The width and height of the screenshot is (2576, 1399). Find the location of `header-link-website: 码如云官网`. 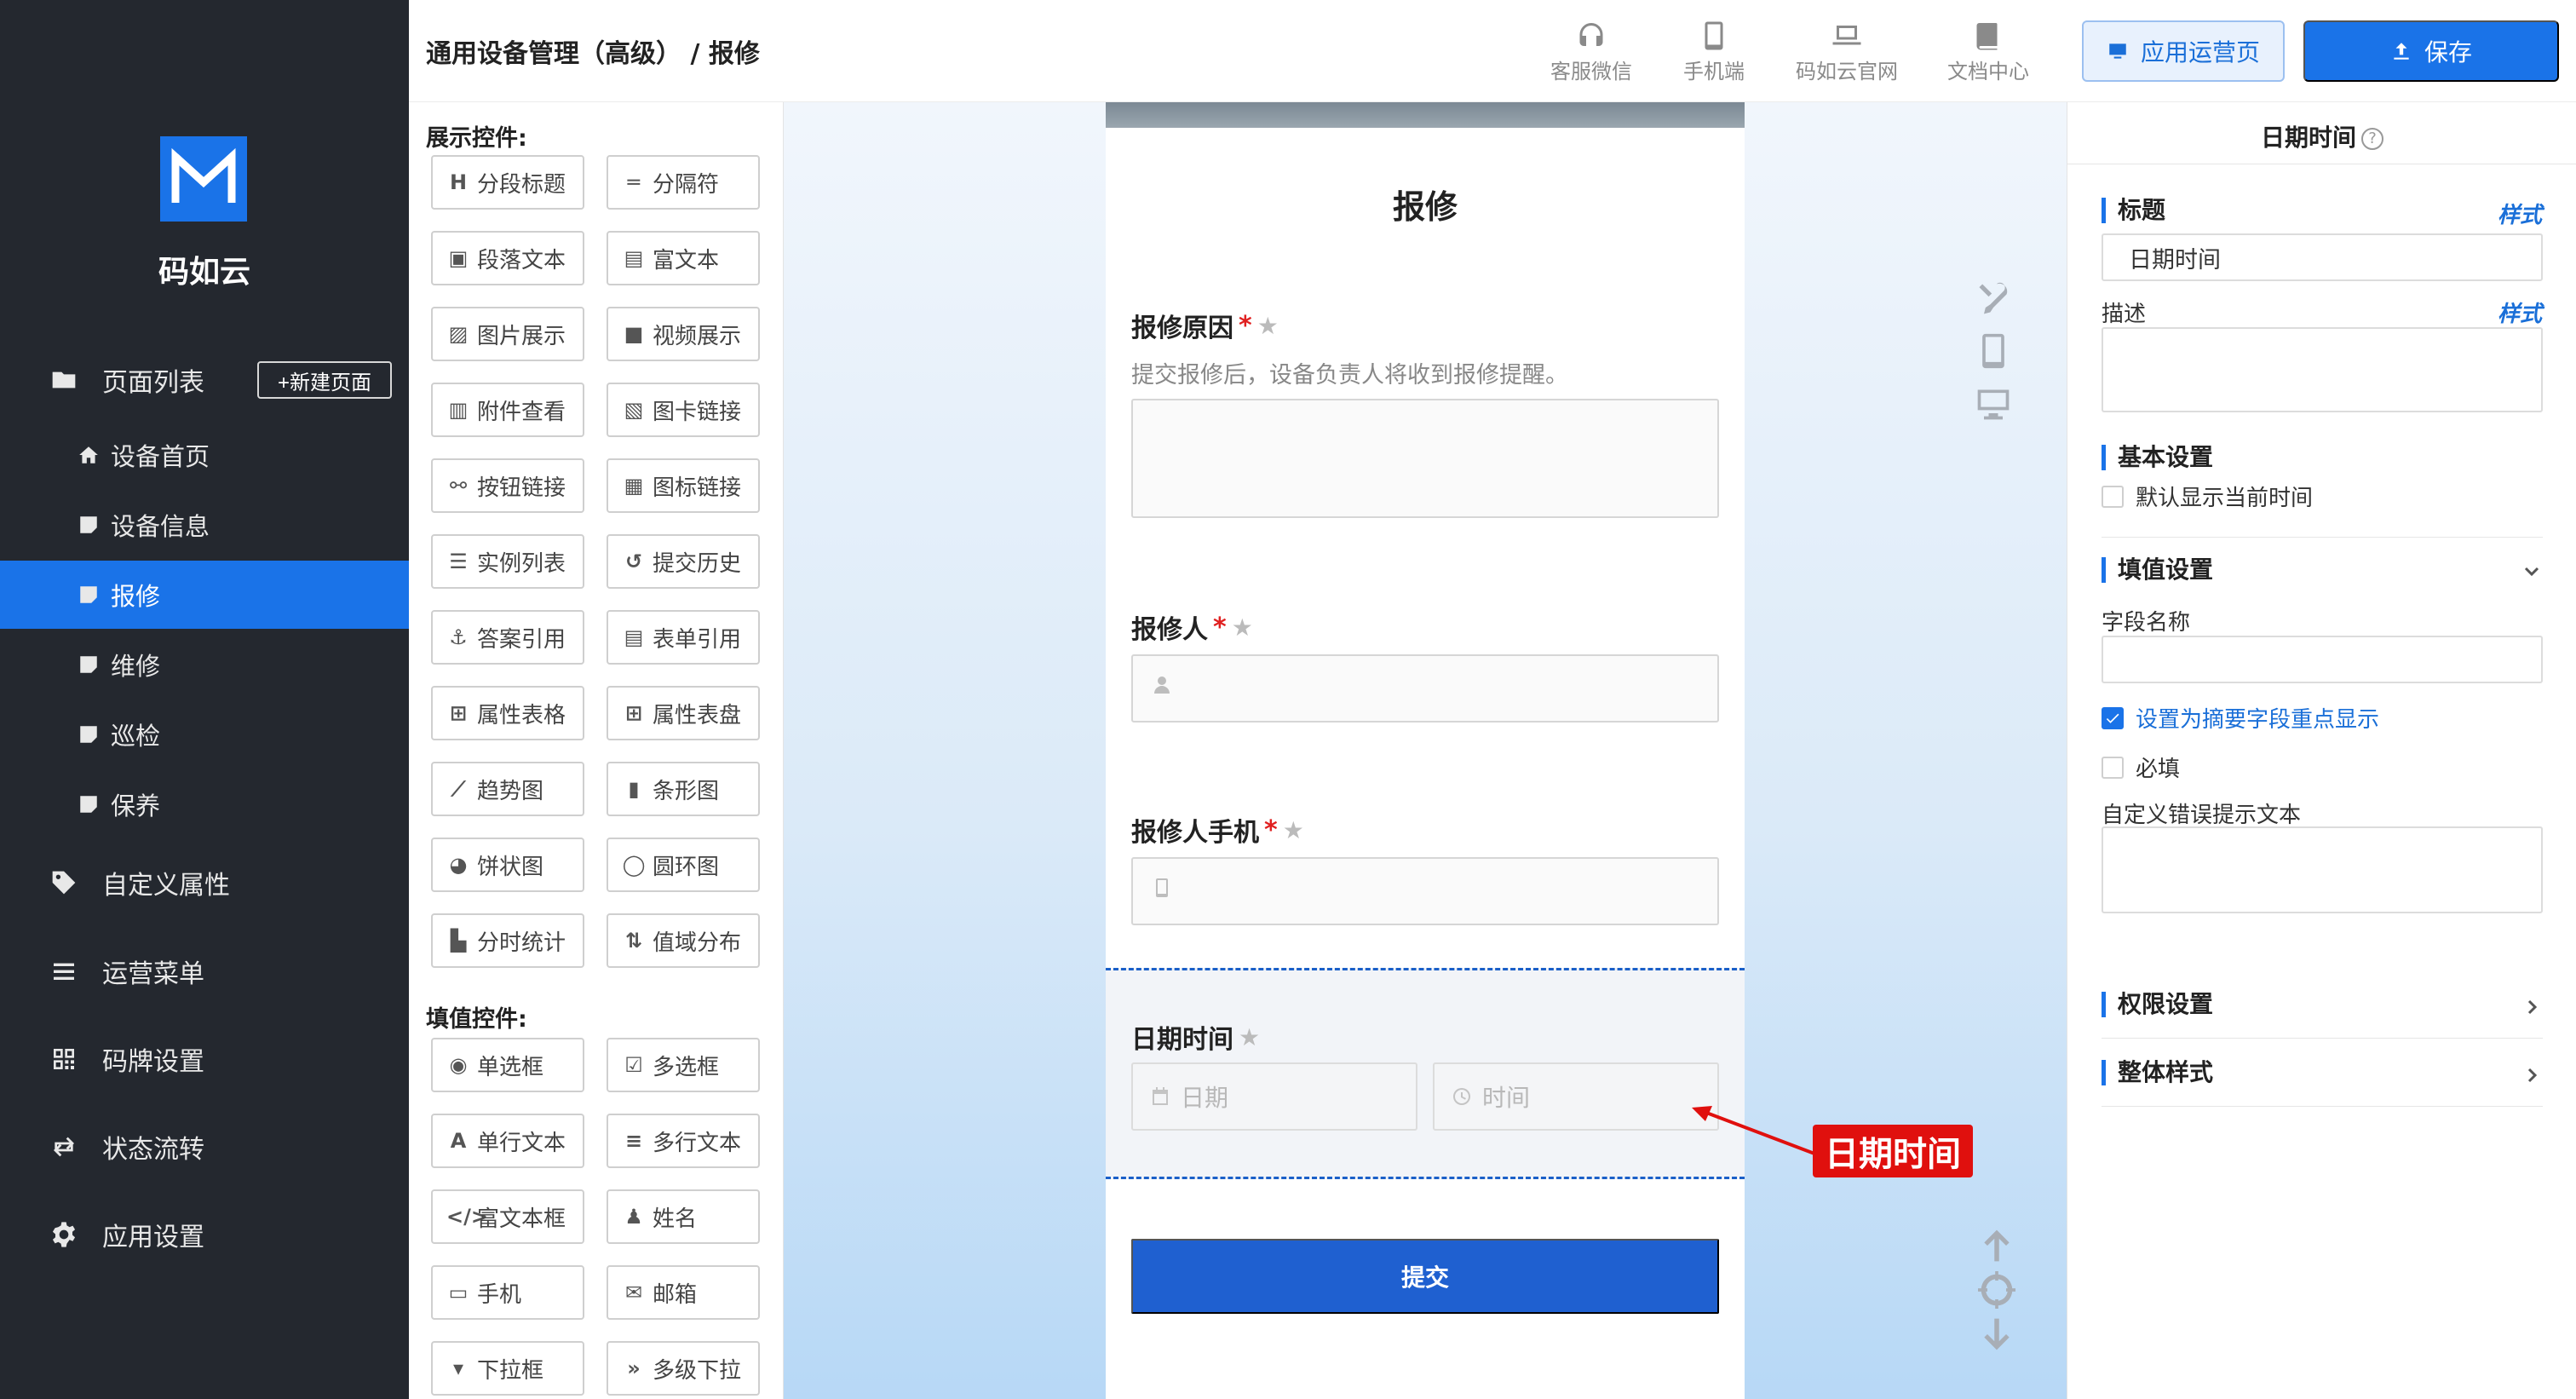

header-link-website: 码如云官网 is located at coordinates (1847, 52).